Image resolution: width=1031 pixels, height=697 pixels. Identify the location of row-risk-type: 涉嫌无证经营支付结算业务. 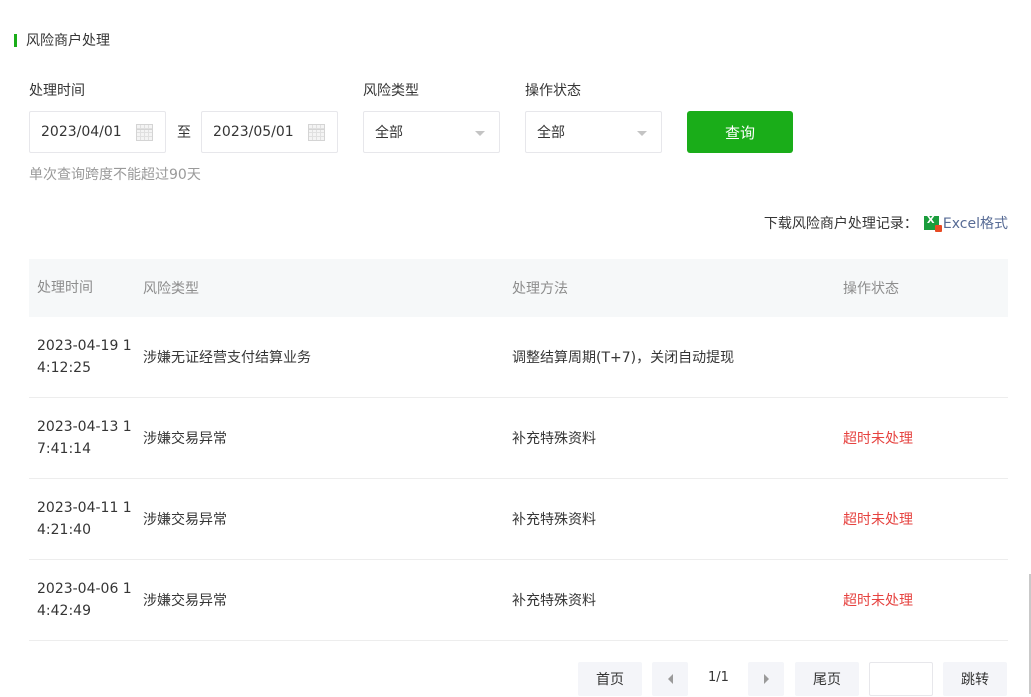
(227, 358).